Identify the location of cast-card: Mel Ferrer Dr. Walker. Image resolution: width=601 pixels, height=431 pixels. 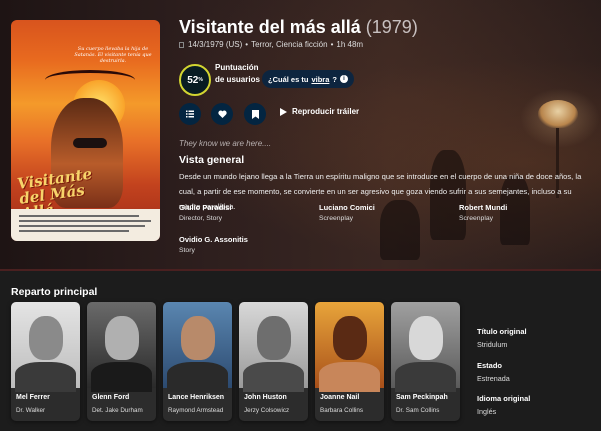
(45, 361).